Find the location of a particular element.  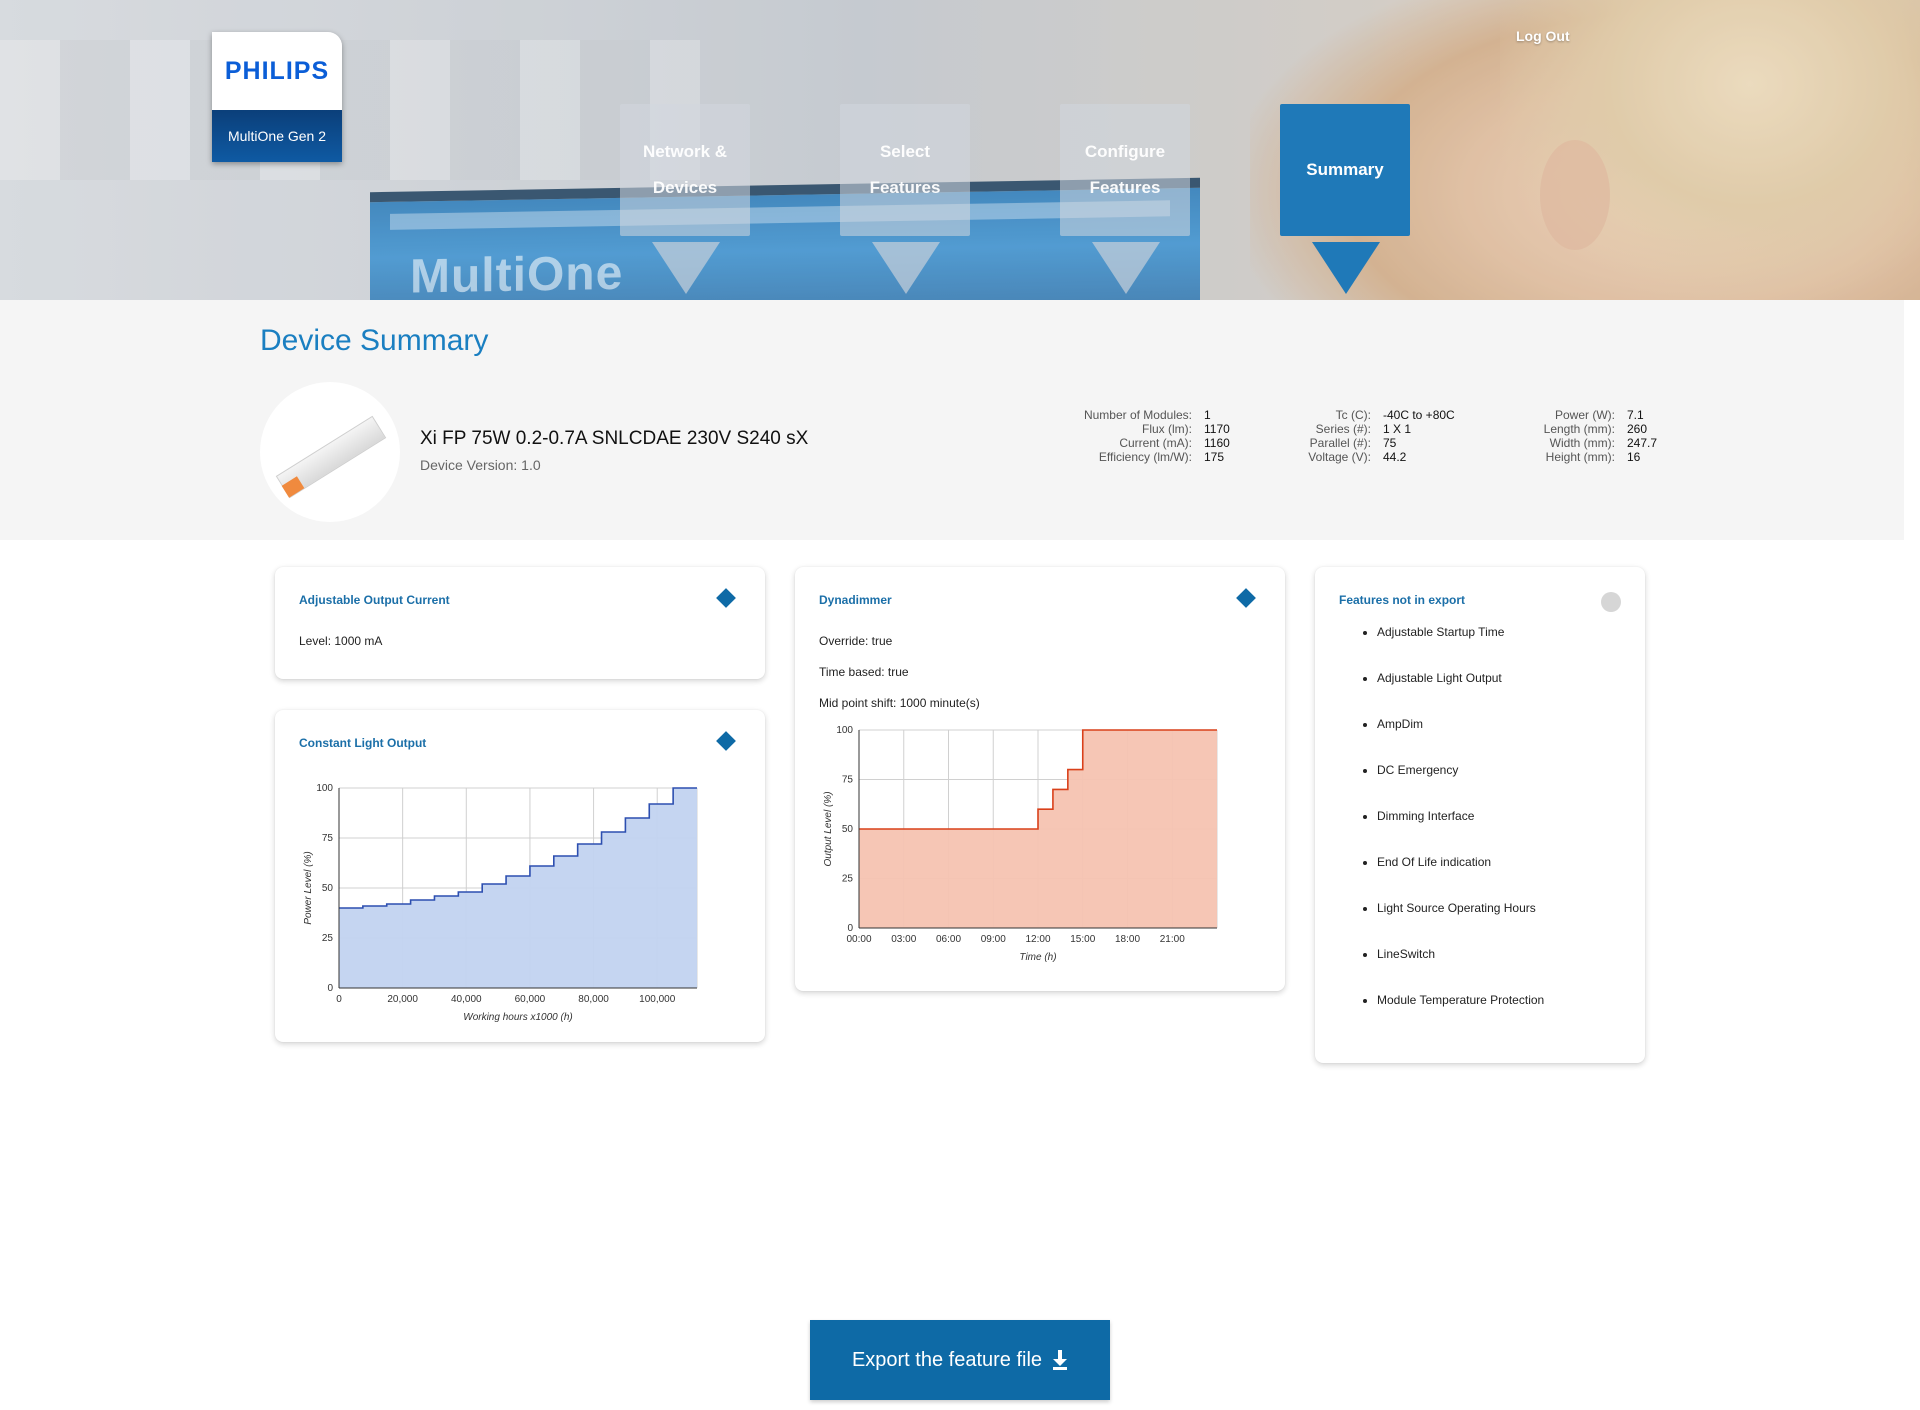

spec-label: Series (#): is located at coordinates (1343, 429).